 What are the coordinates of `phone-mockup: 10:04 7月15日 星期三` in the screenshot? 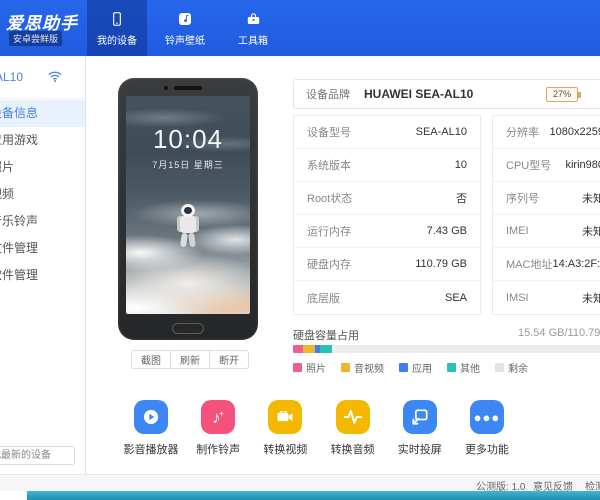 It's located at (188, 209).